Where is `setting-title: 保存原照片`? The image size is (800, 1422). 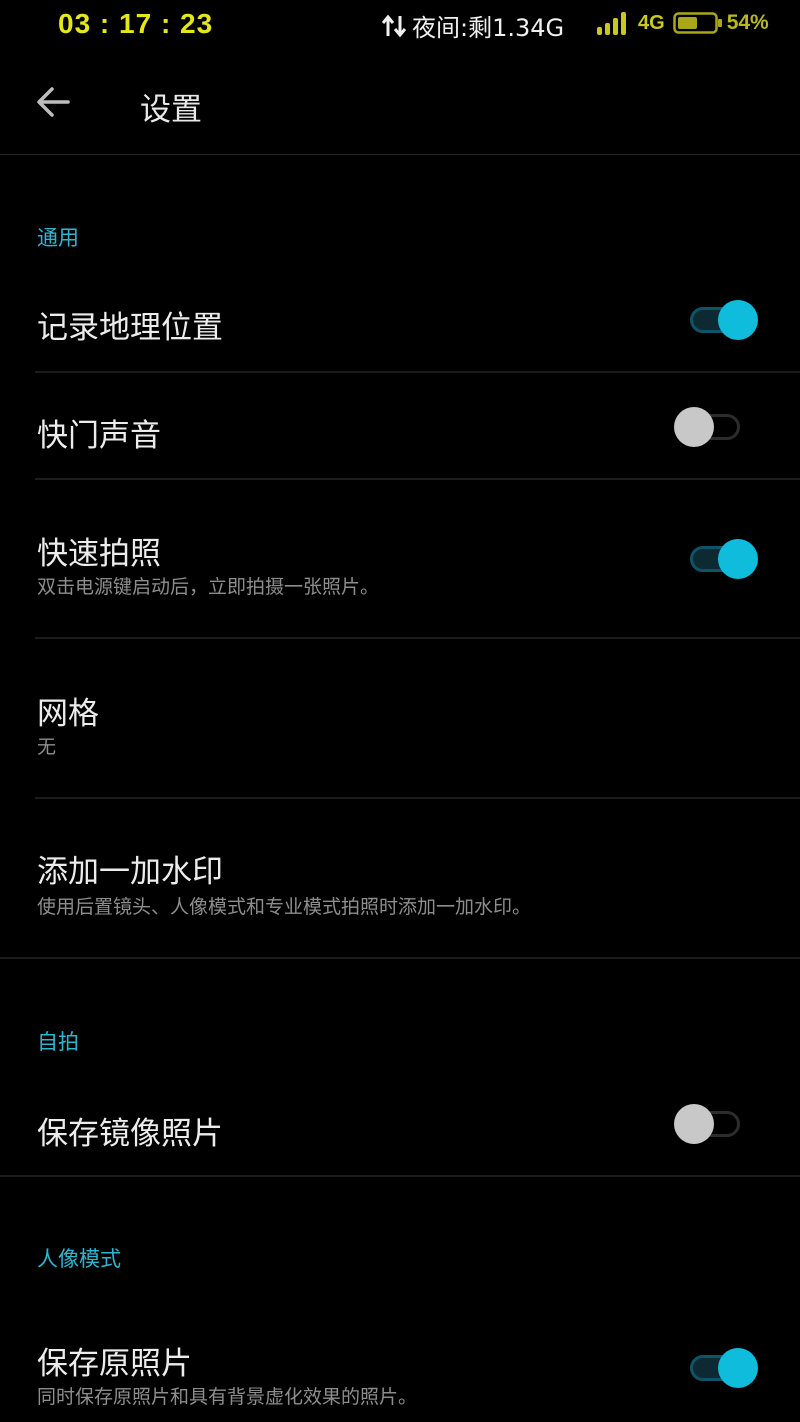
setting-title: 保存原照片 is located at coordinates (114, 1364).